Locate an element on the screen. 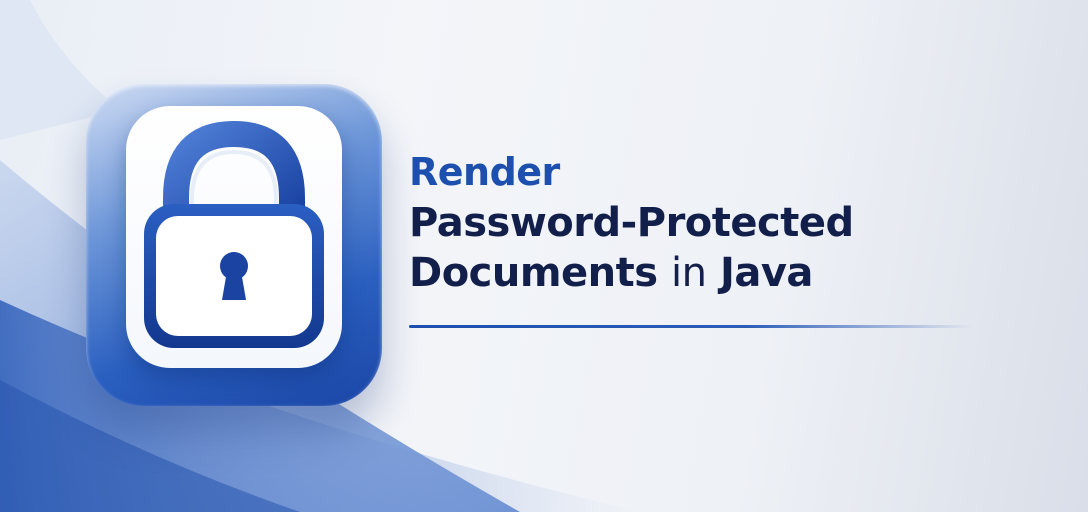 The width and height of the screenshot is (1088, 512). headline-line-2: Password-Protected is located at coordinates (631, 223).